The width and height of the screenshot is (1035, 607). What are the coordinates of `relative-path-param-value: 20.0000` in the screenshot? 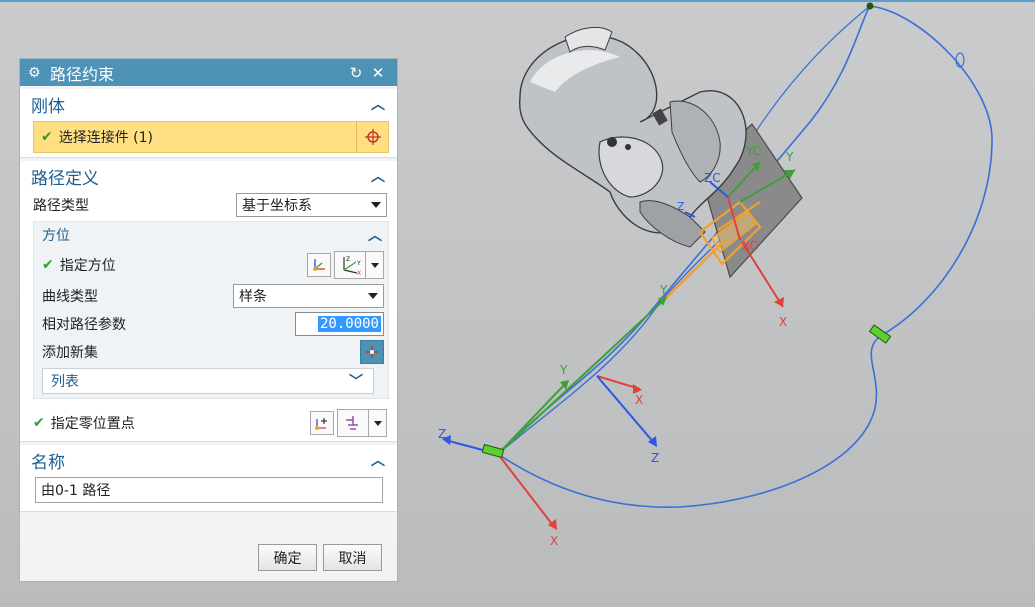 It's located at (349, 324).